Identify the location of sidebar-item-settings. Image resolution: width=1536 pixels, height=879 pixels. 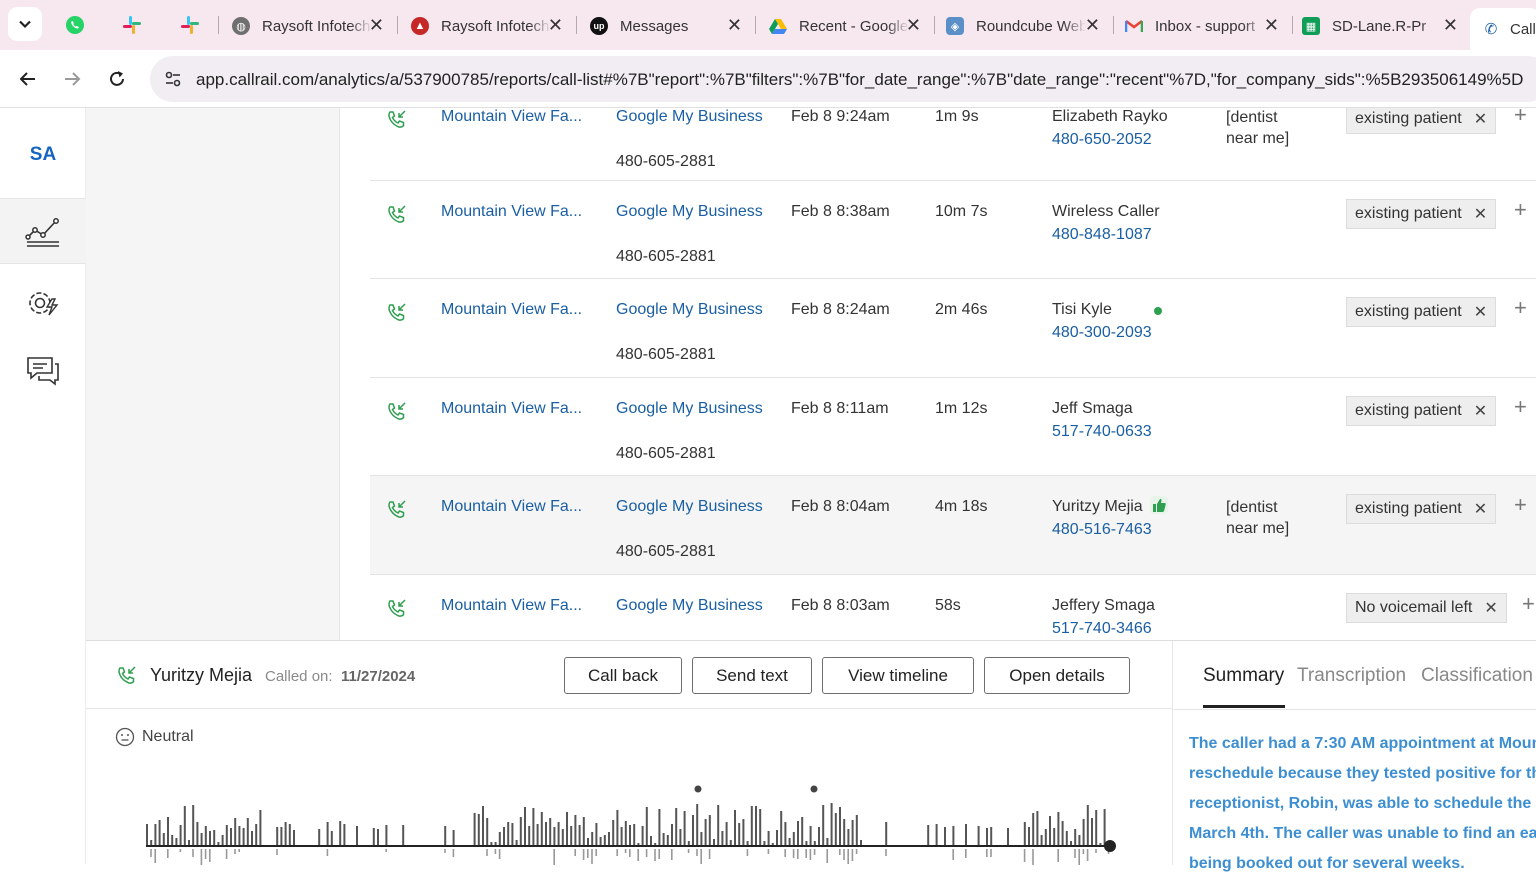
(43, 303).